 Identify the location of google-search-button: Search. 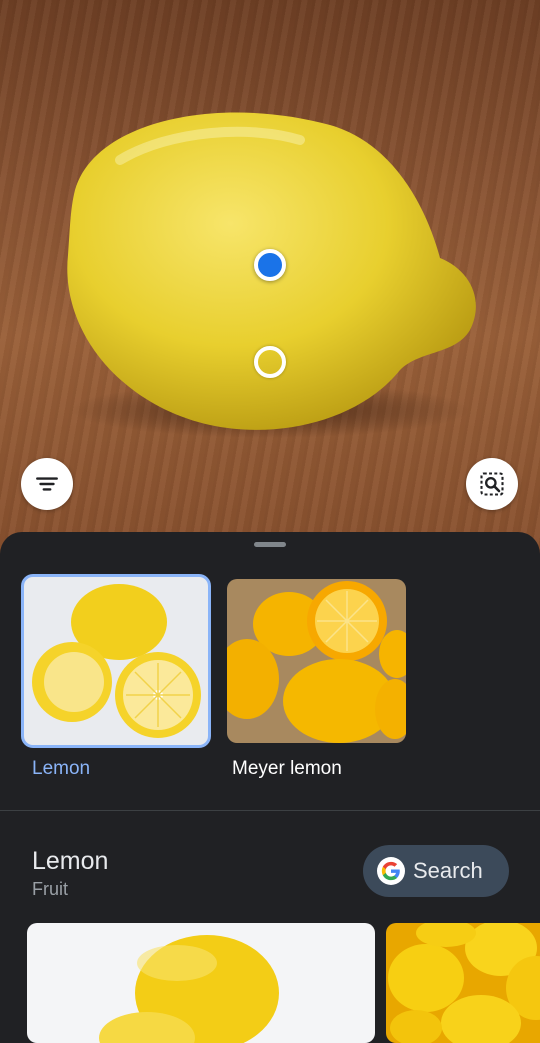
(436, 871).